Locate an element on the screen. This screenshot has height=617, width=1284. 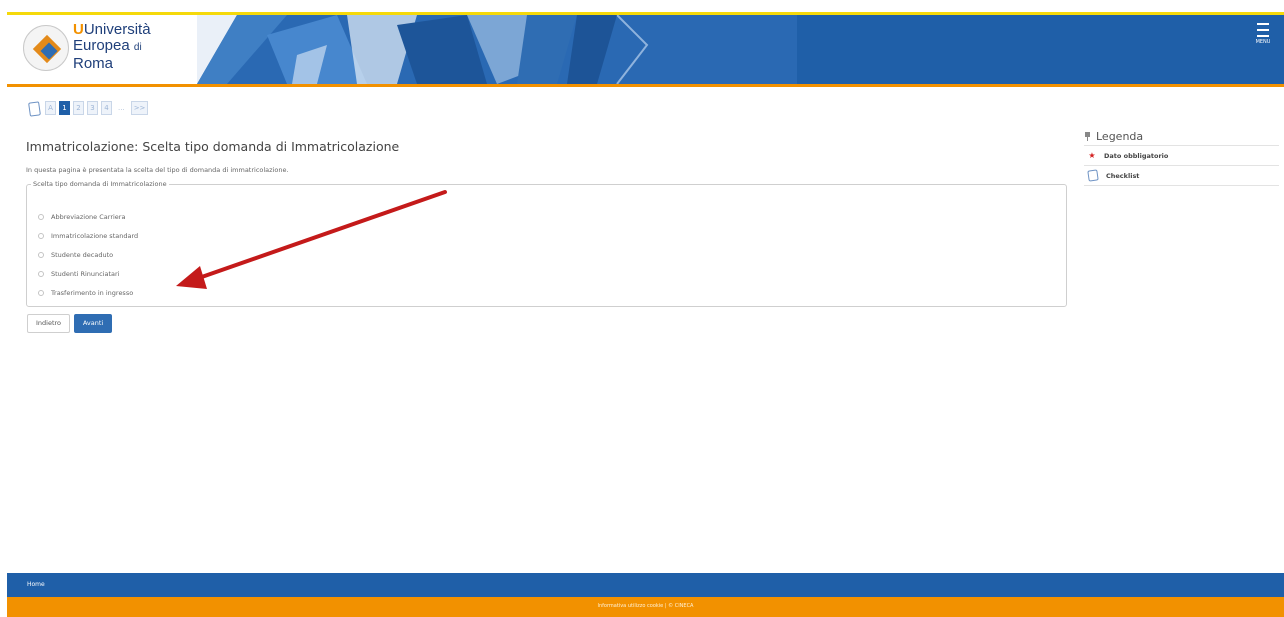
step-next: >> is located at coordinates (139, 108).